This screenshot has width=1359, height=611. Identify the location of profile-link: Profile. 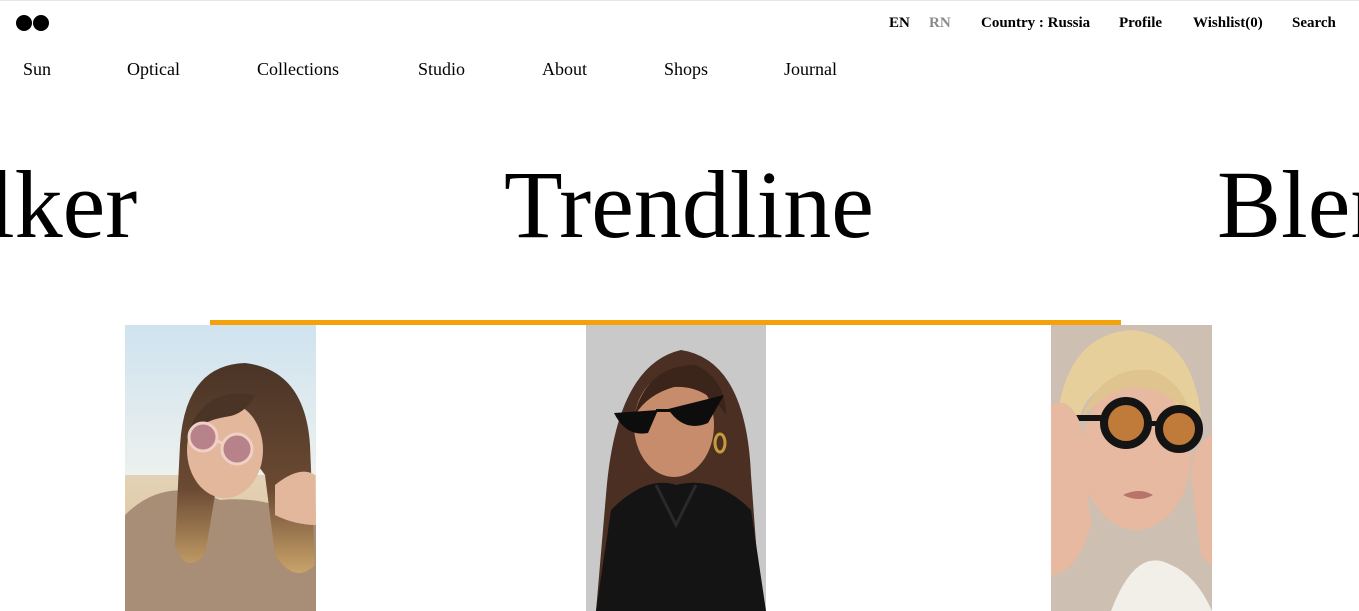
(1140, 23).